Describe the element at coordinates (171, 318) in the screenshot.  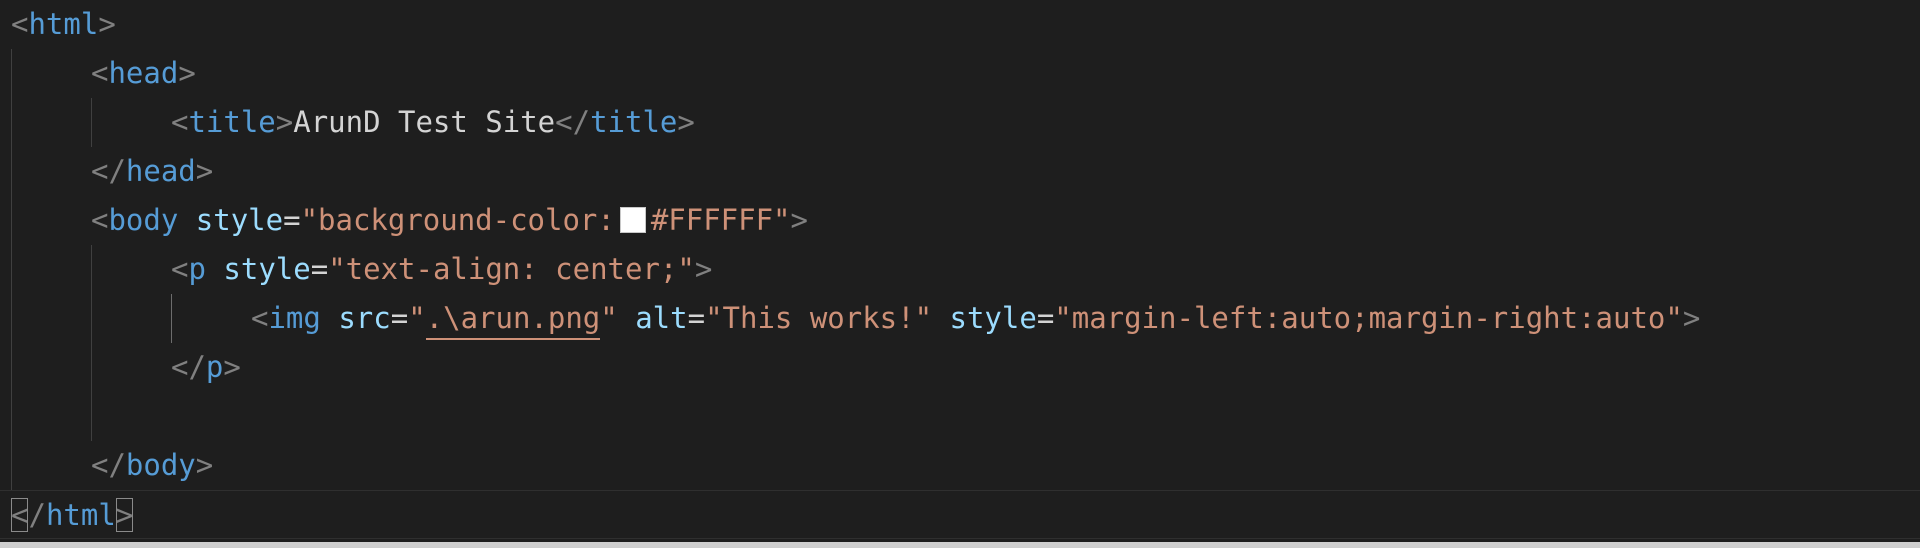
I see `indent-guide-active` at that location.